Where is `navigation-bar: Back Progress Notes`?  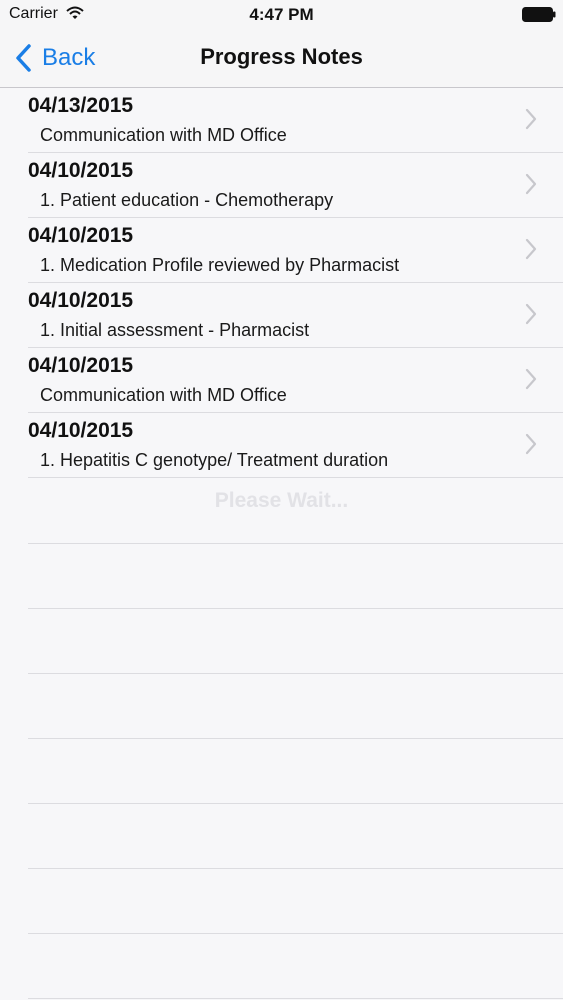 navigation-bar: Back Progress Notes is located at coordinates (281, 59).